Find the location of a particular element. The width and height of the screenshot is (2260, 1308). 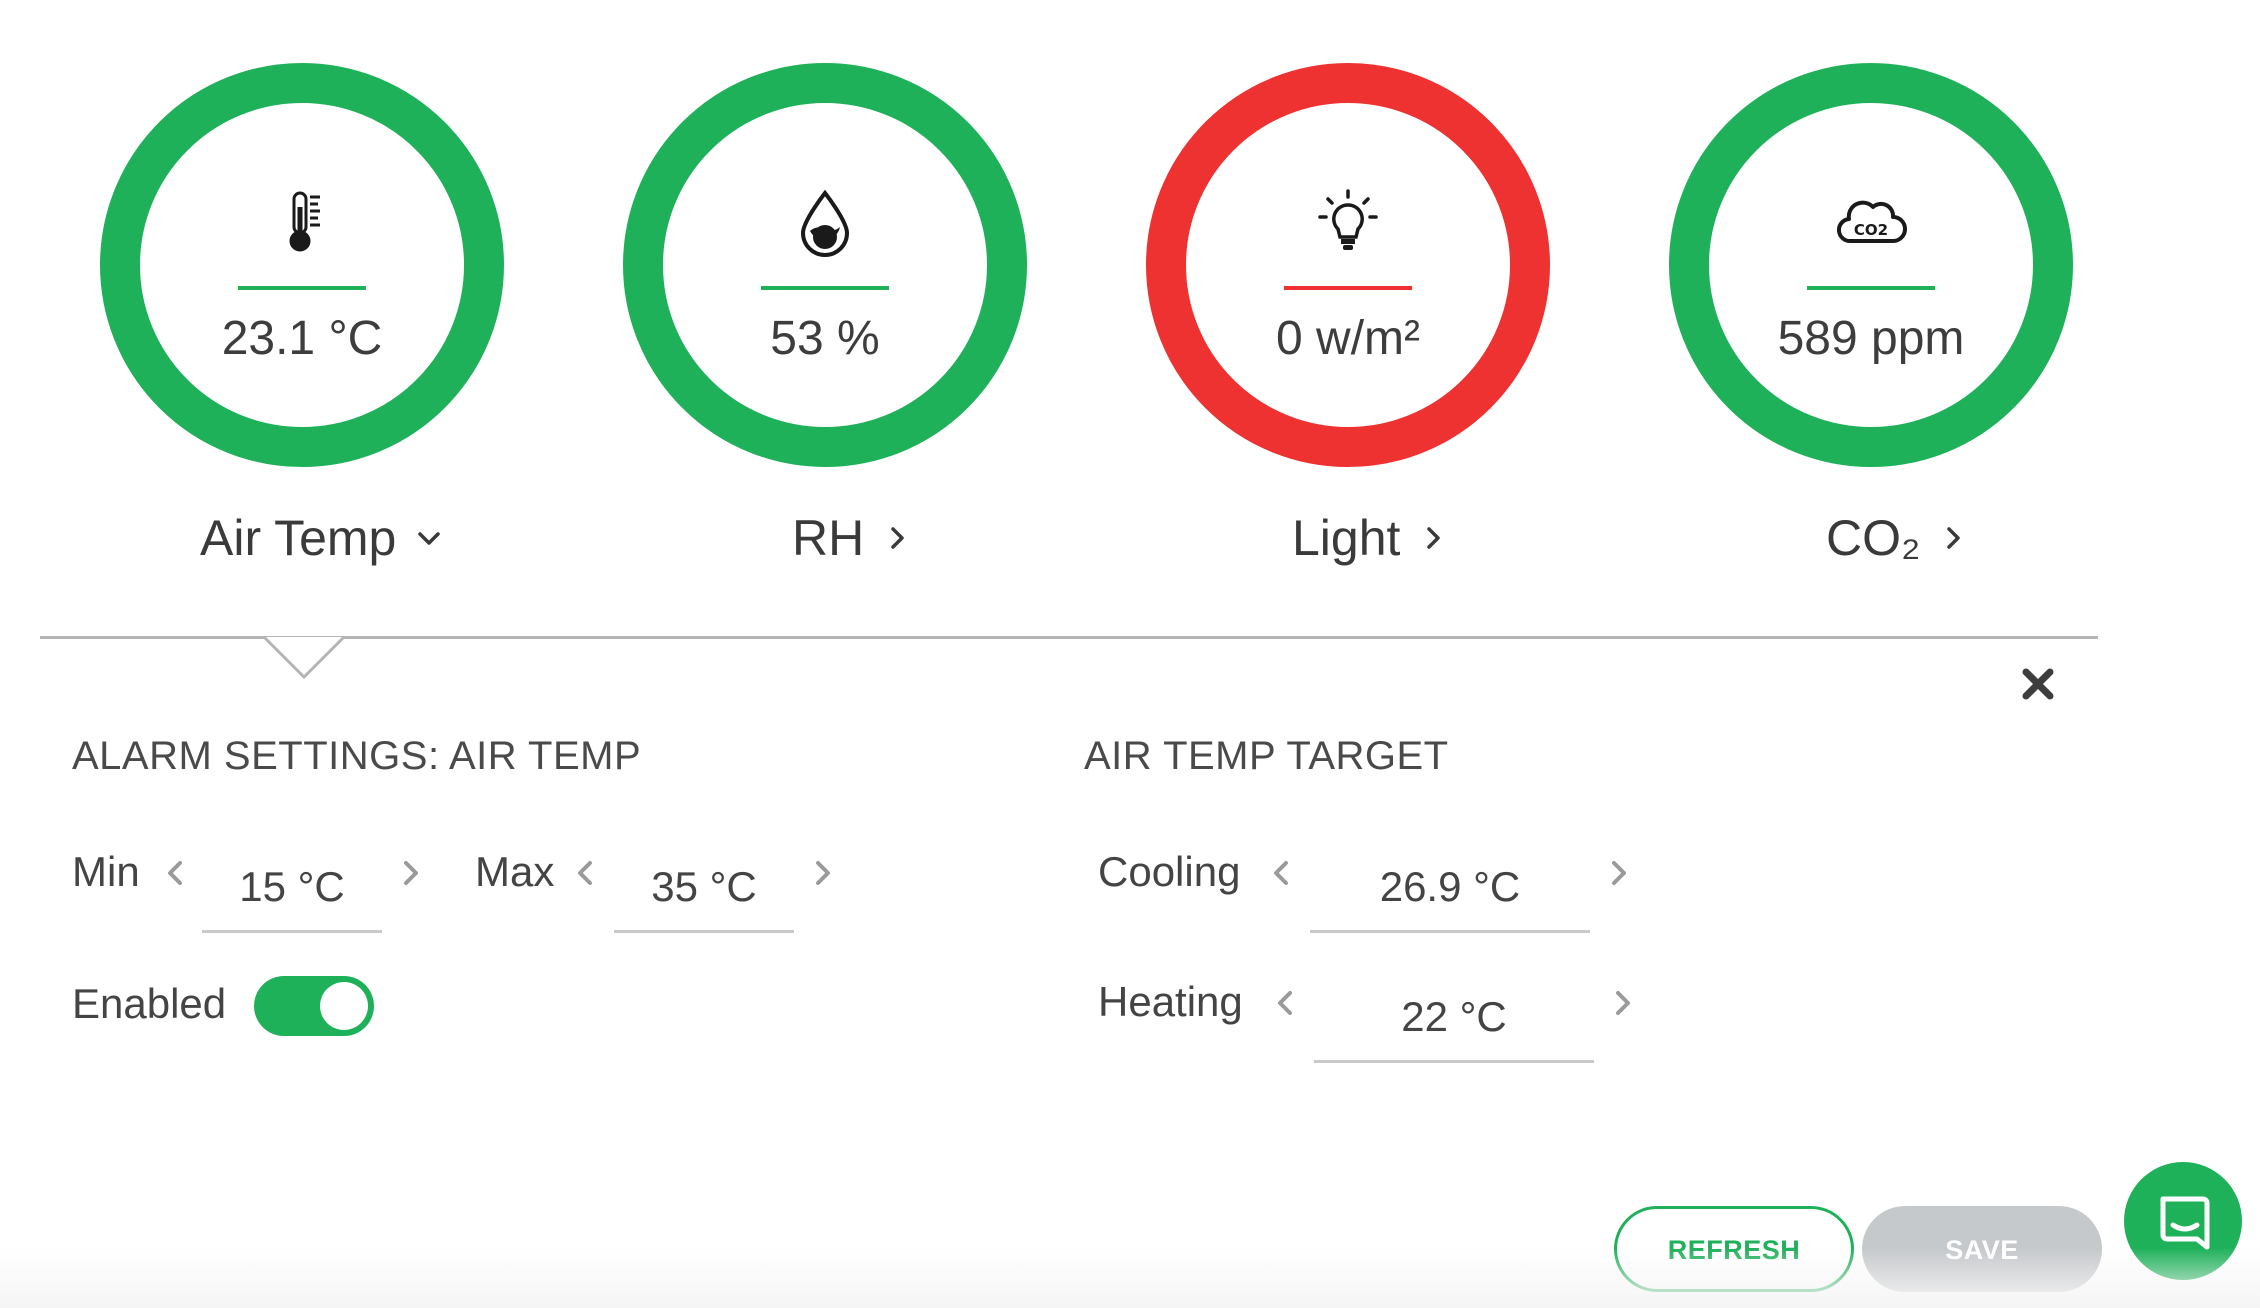

max-decrease-arrow is located at coordinates (585, 873).